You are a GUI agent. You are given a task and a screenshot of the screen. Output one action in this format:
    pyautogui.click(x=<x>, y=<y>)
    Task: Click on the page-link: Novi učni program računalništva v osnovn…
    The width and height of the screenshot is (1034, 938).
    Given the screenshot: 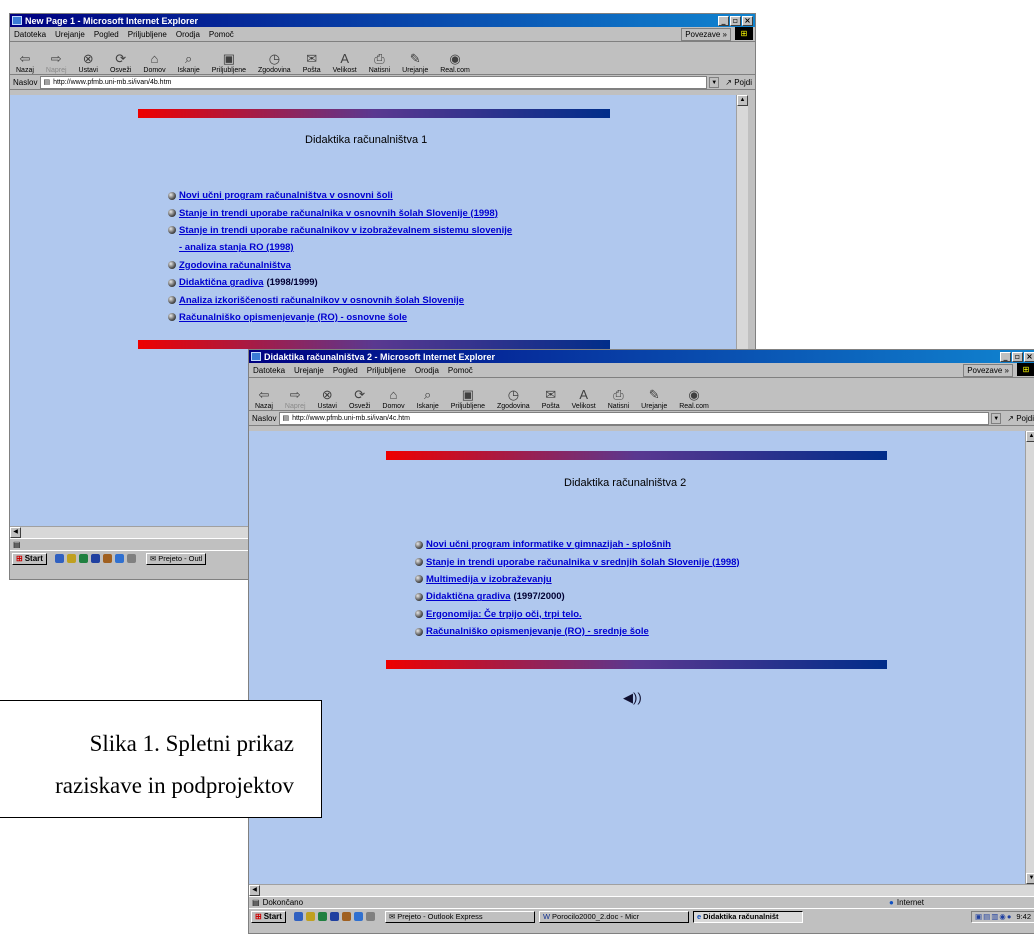 What is the action you would take?
    pyautogui.click(x=286, y=195)
    